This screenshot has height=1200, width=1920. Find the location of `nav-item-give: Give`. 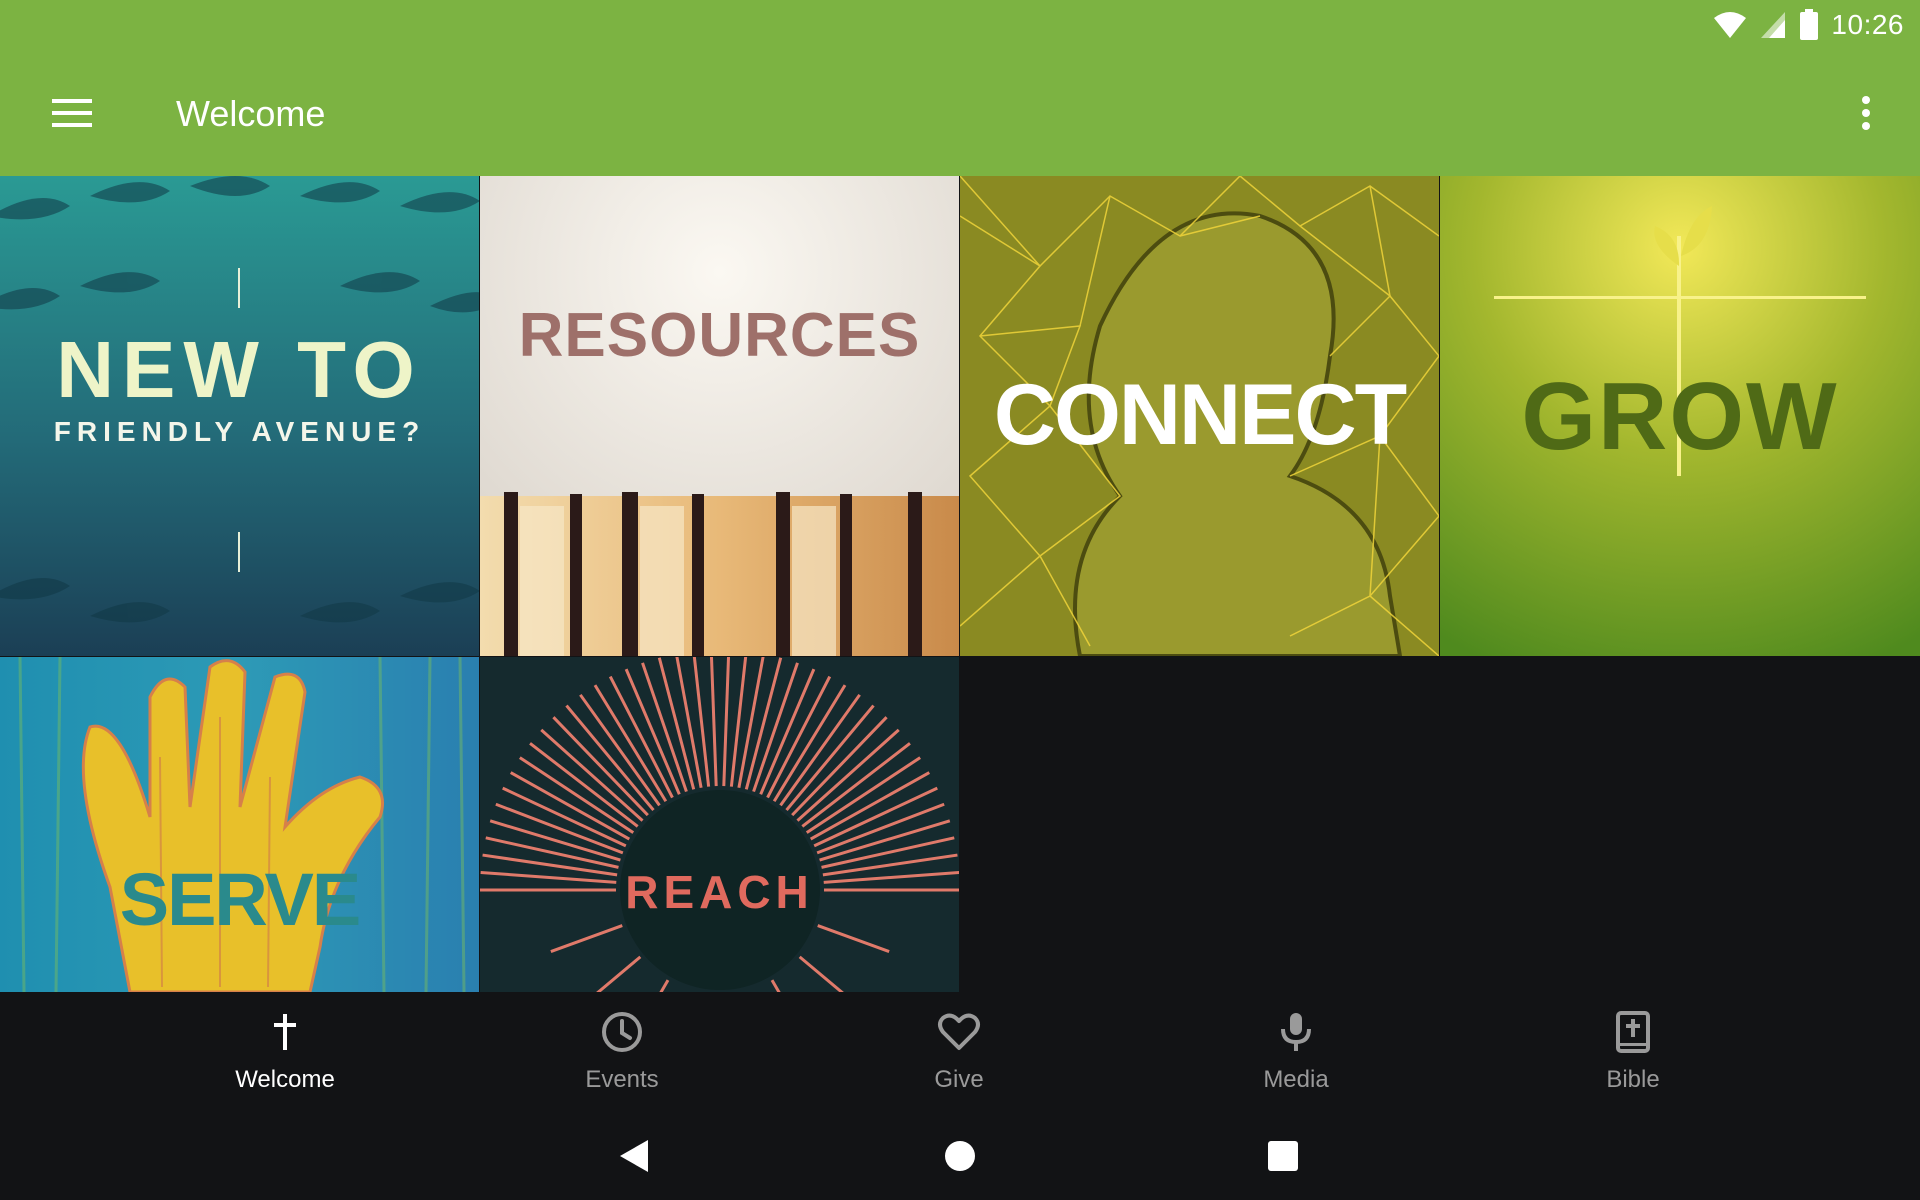

nav-item-give: Give is located at coordinates (959, 1052).